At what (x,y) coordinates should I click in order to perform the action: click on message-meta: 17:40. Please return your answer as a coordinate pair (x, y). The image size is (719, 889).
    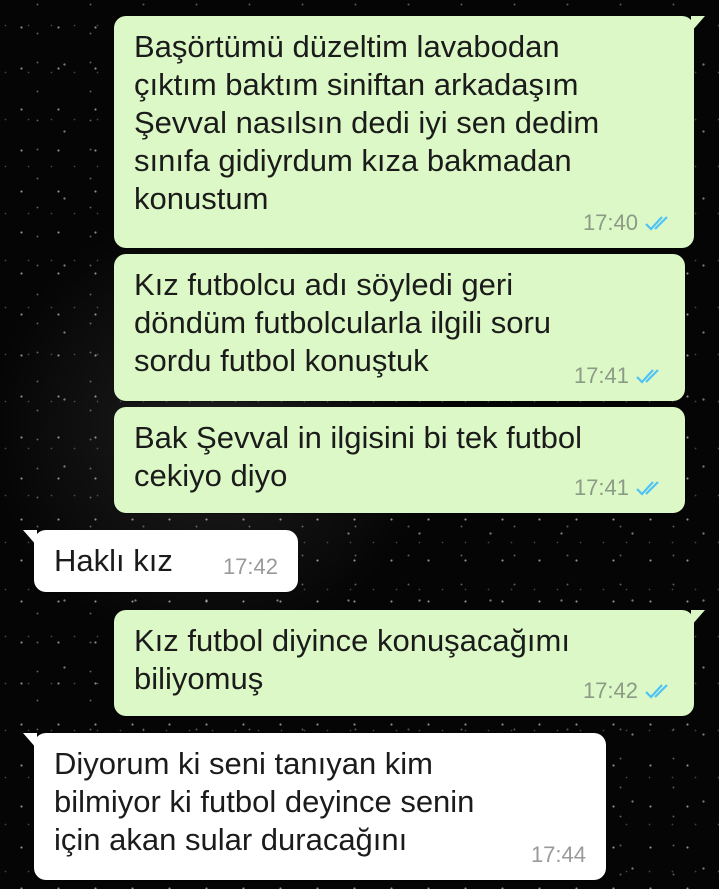
    Looking at the image, I should click on (628, 223).